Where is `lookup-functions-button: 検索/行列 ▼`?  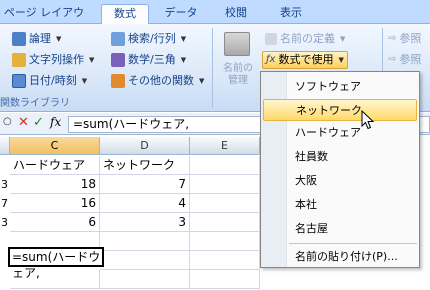 lookup-functions-button: 検索/行列 ▼ is located at coordinates (148, 39).